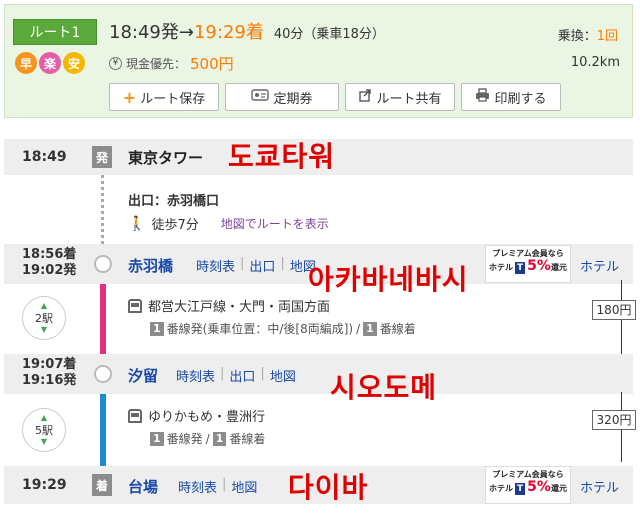  What do you see at coordinates (409, 99) in the screenshot?
I see `share-route-label: ルート共有` at bounding box center [409, 99].